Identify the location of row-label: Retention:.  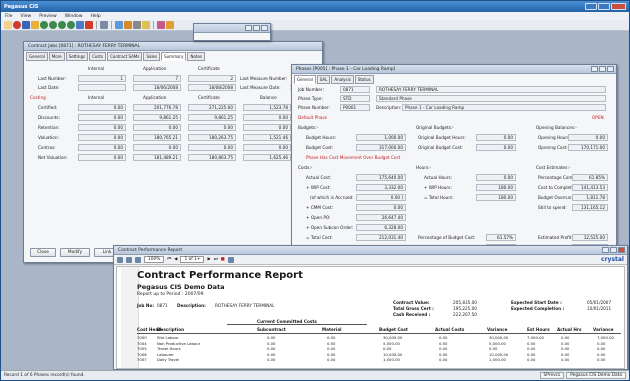
(49, 127).